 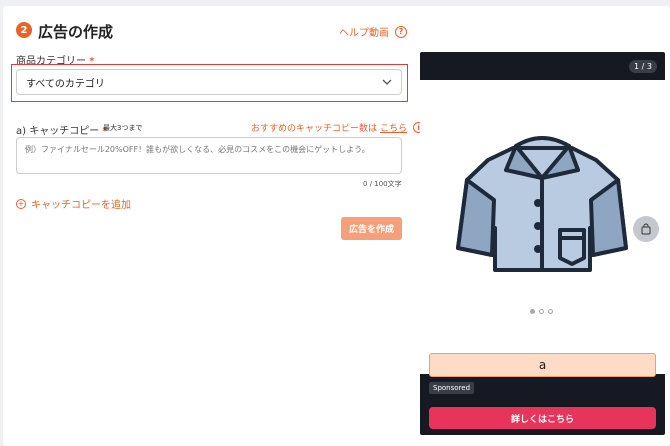 What do you see at coordinates (643, 66) in the screenshot?
I see `image-pager: 1 / 3` at bounding box center [643, 66].